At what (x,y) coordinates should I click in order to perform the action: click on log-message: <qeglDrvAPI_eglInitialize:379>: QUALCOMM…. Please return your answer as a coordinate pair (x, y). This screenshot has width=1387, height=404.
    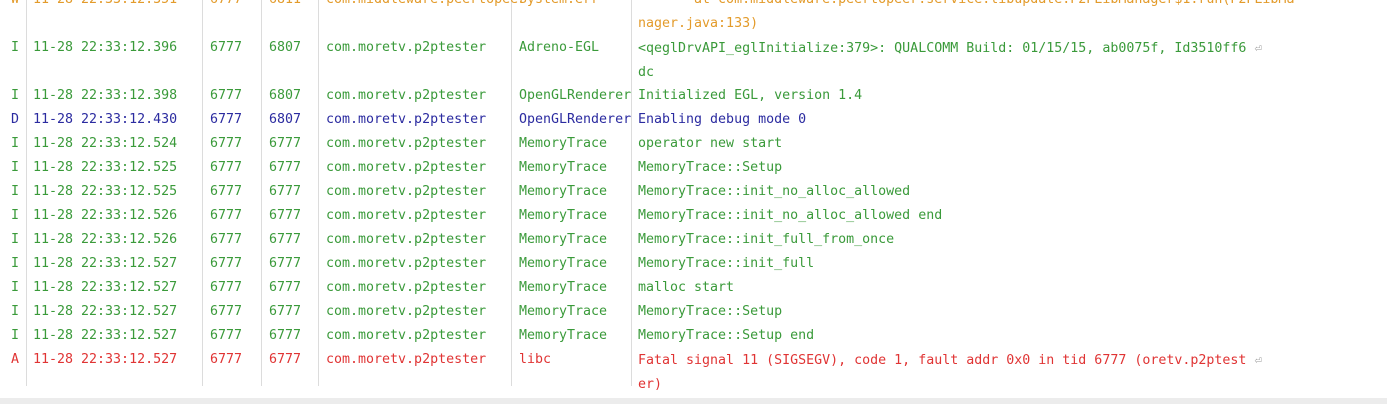
    Looking at the image, I should click on (990, 60).